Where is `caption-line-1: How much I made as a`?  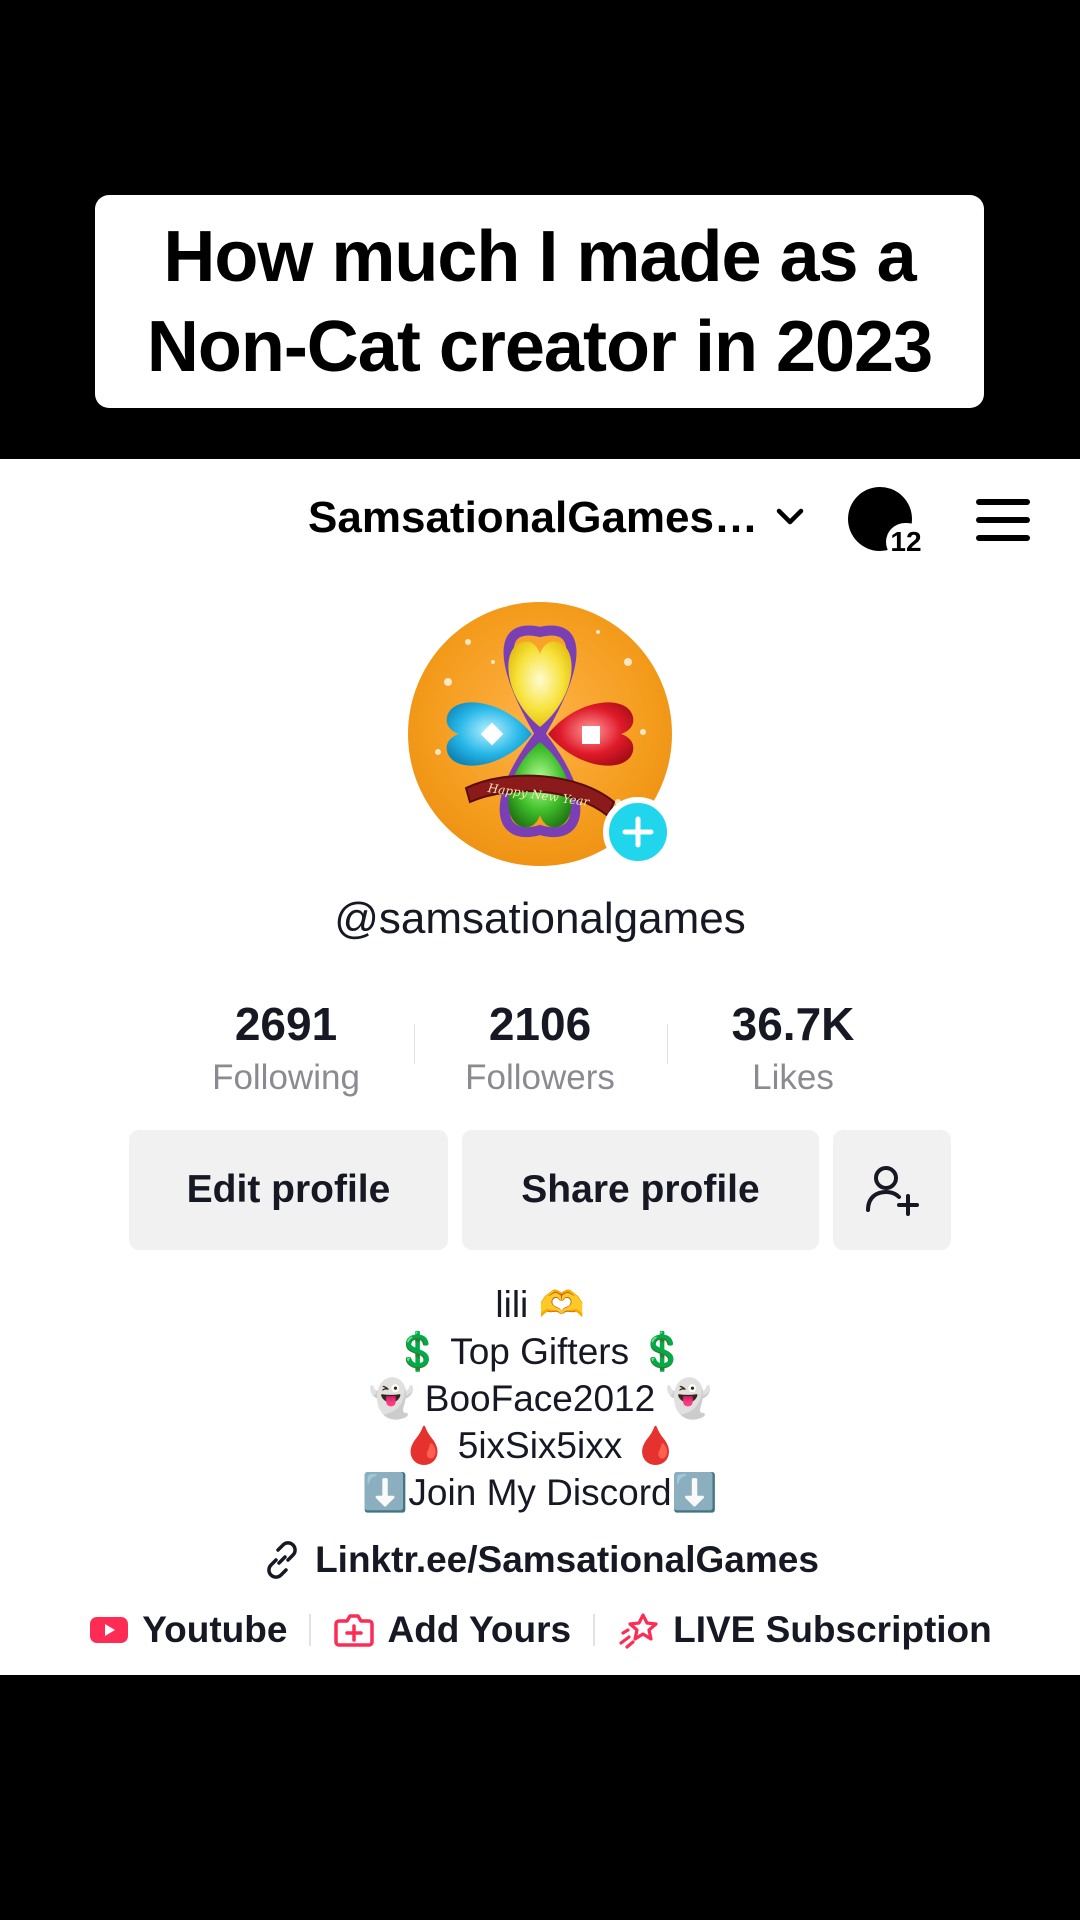
caption-line-1: How much I made as a is located at coordinates (539, 256).